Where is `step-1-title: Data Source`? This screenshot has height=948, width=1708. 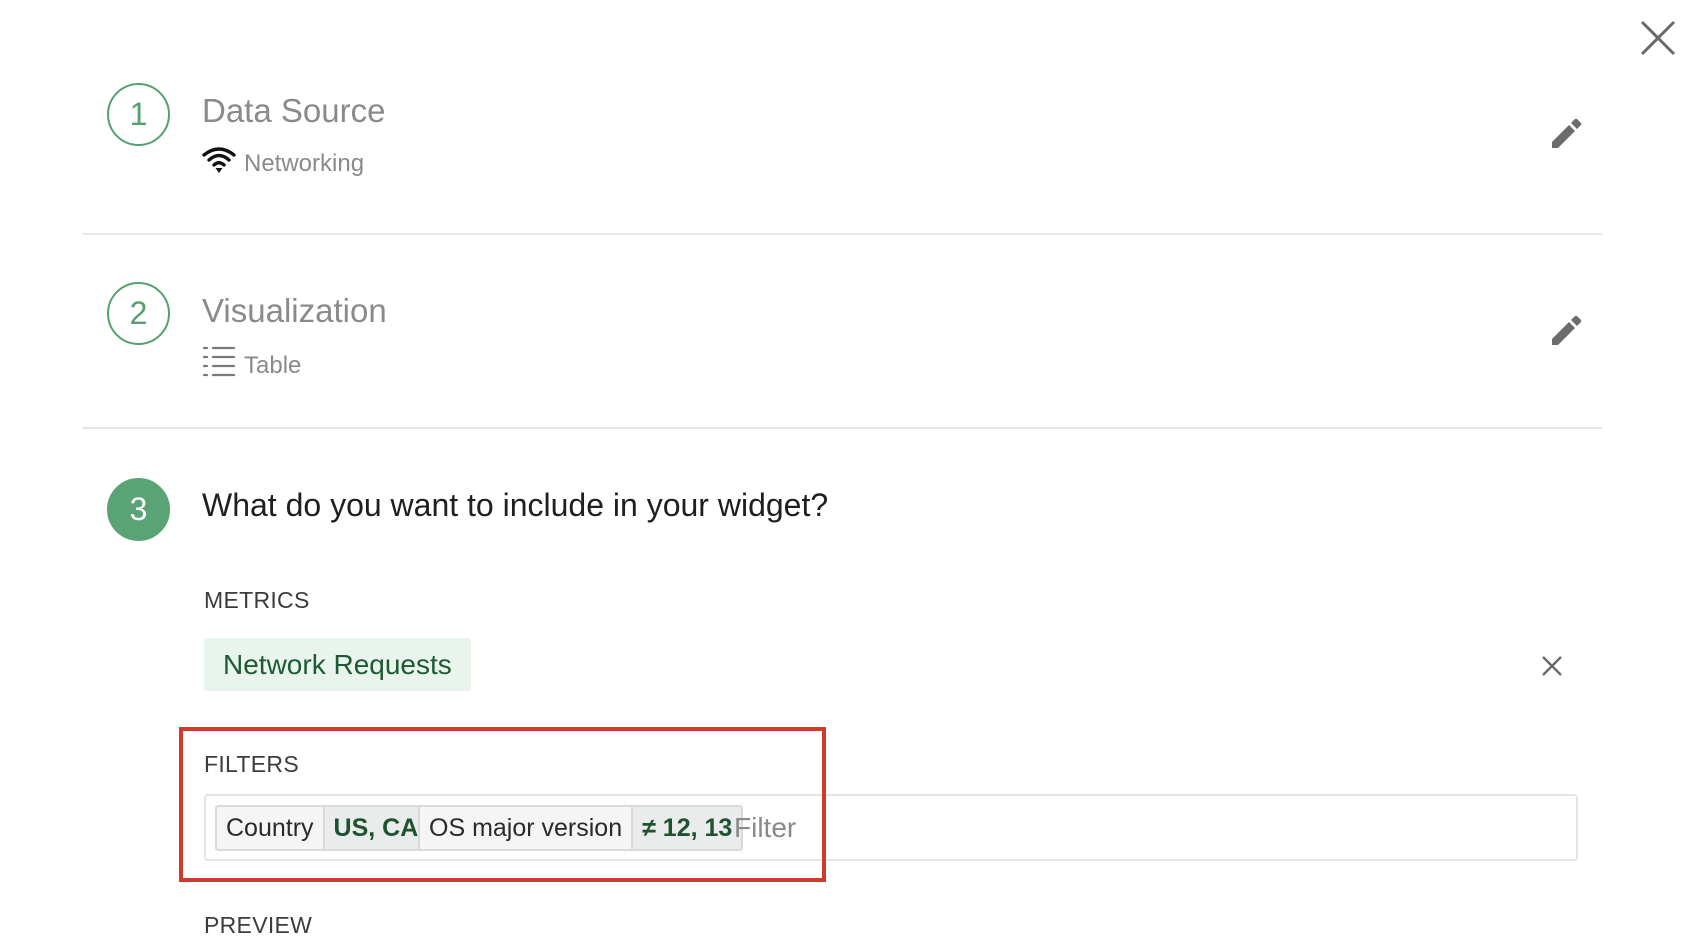 step-1-title: Data Source is located at coordinates (294, 110).